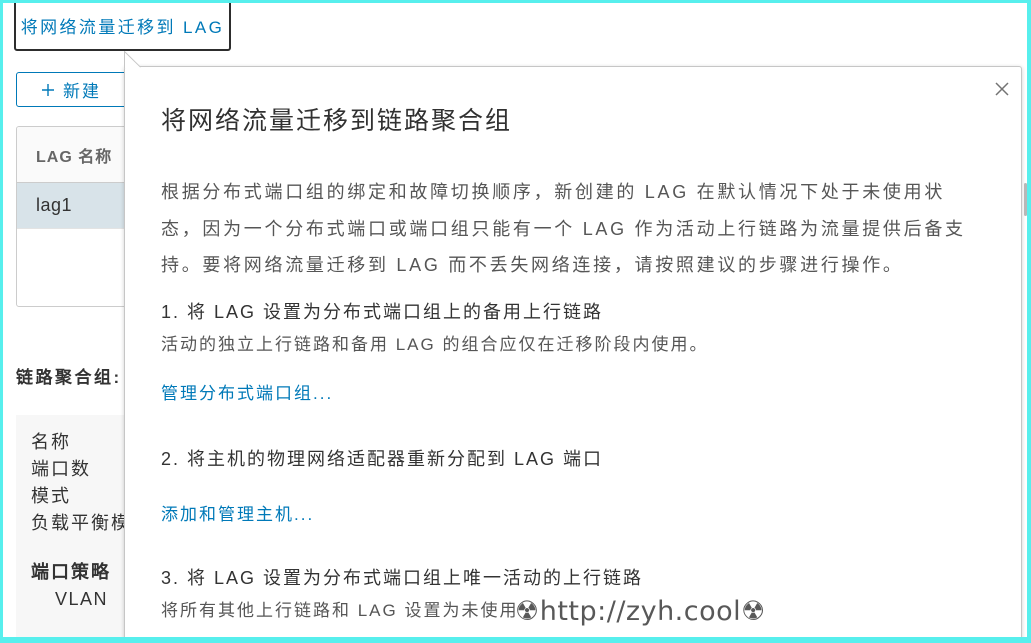 The width and height of the screenshot is (1031, 643). Describe the element at coordinates (48, 89) in the screenshot. I see `plus-icon` at that location.